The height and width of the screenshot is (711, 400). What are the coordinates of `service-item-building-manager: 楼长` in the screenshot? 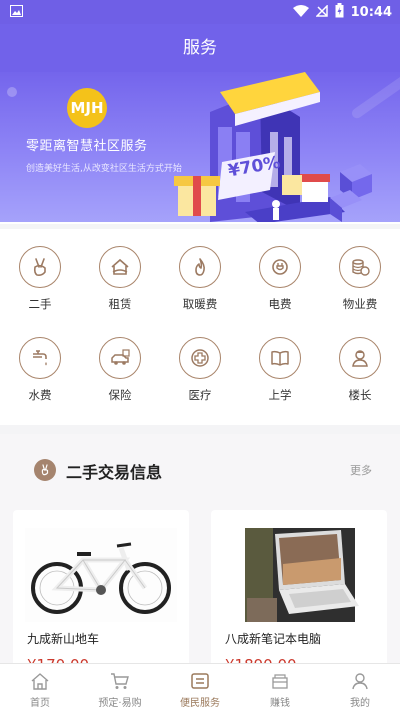 It's located at (360, 370).